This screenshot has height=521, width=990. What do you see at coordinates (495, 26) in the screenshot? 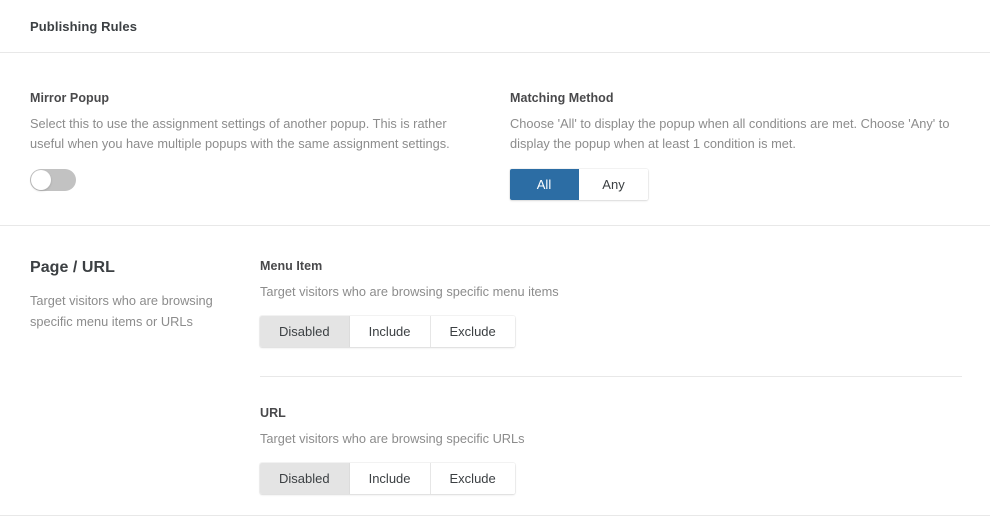
I see `panel-header: Publishing Rules` at bounding box center [495, 26].